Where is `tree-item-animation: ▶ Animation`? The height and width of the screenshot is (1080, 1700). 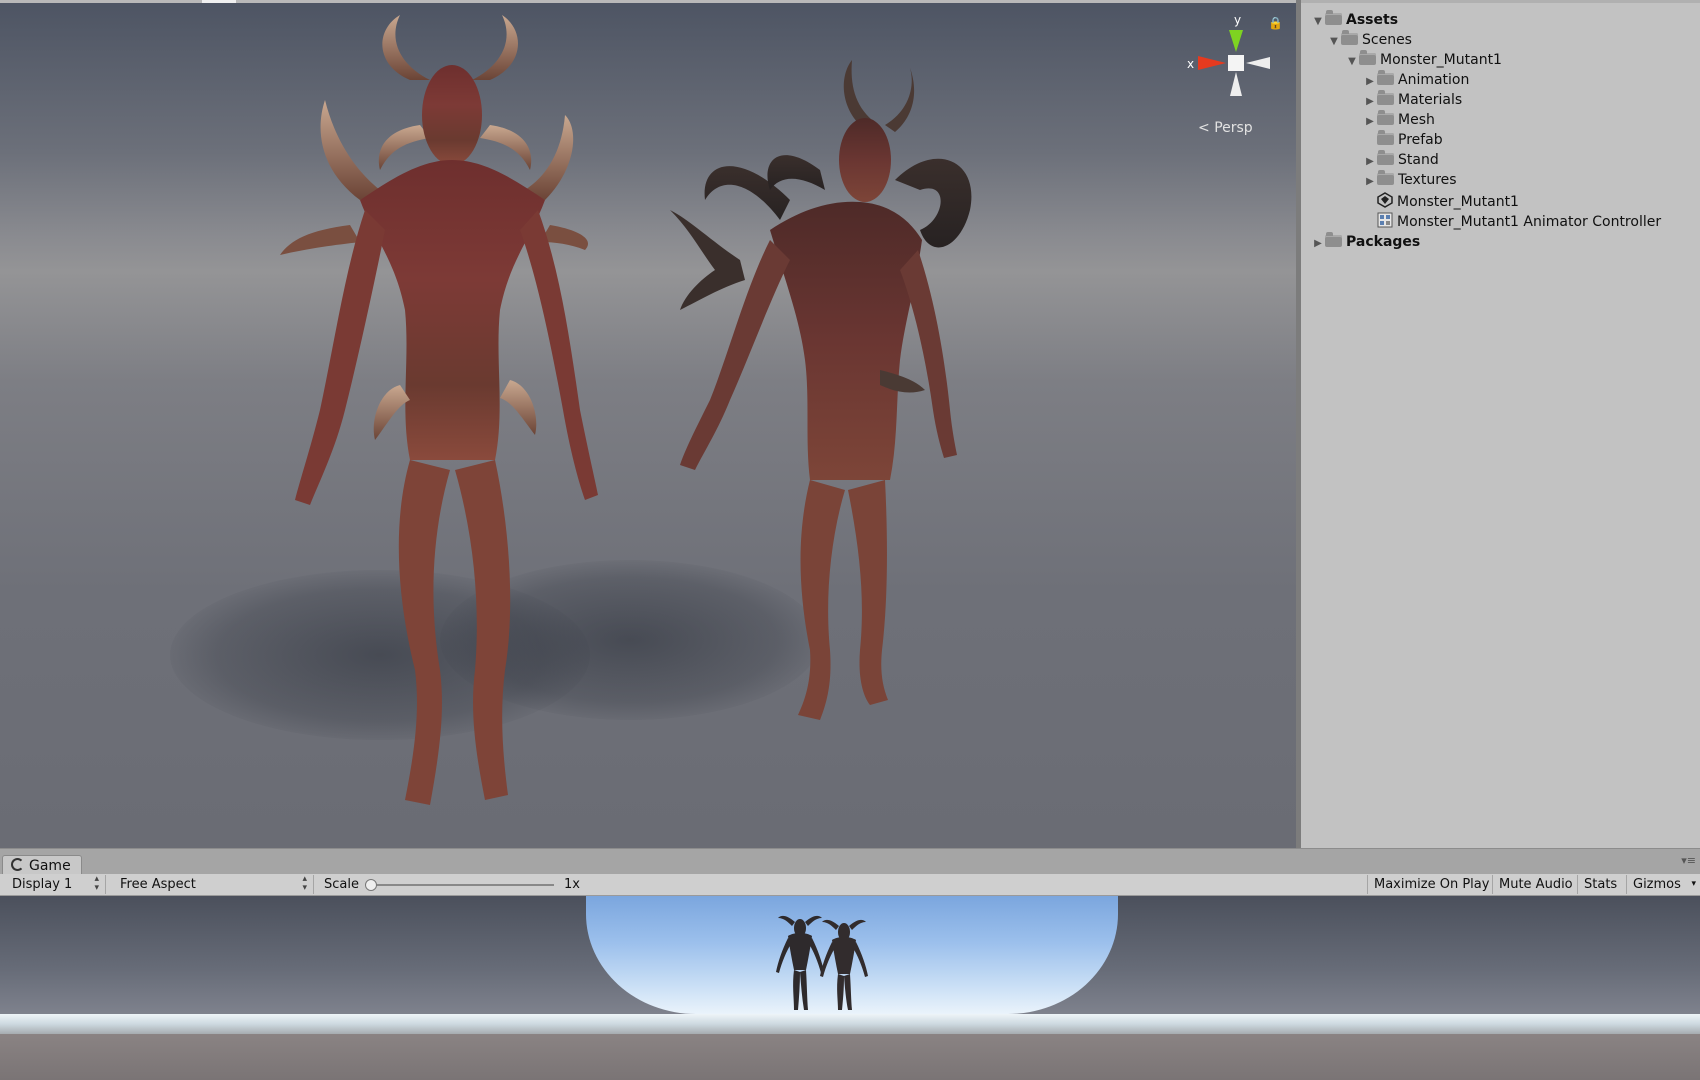
tree-item-animation: ▶ Animation is located at coordinates (1416, 80).